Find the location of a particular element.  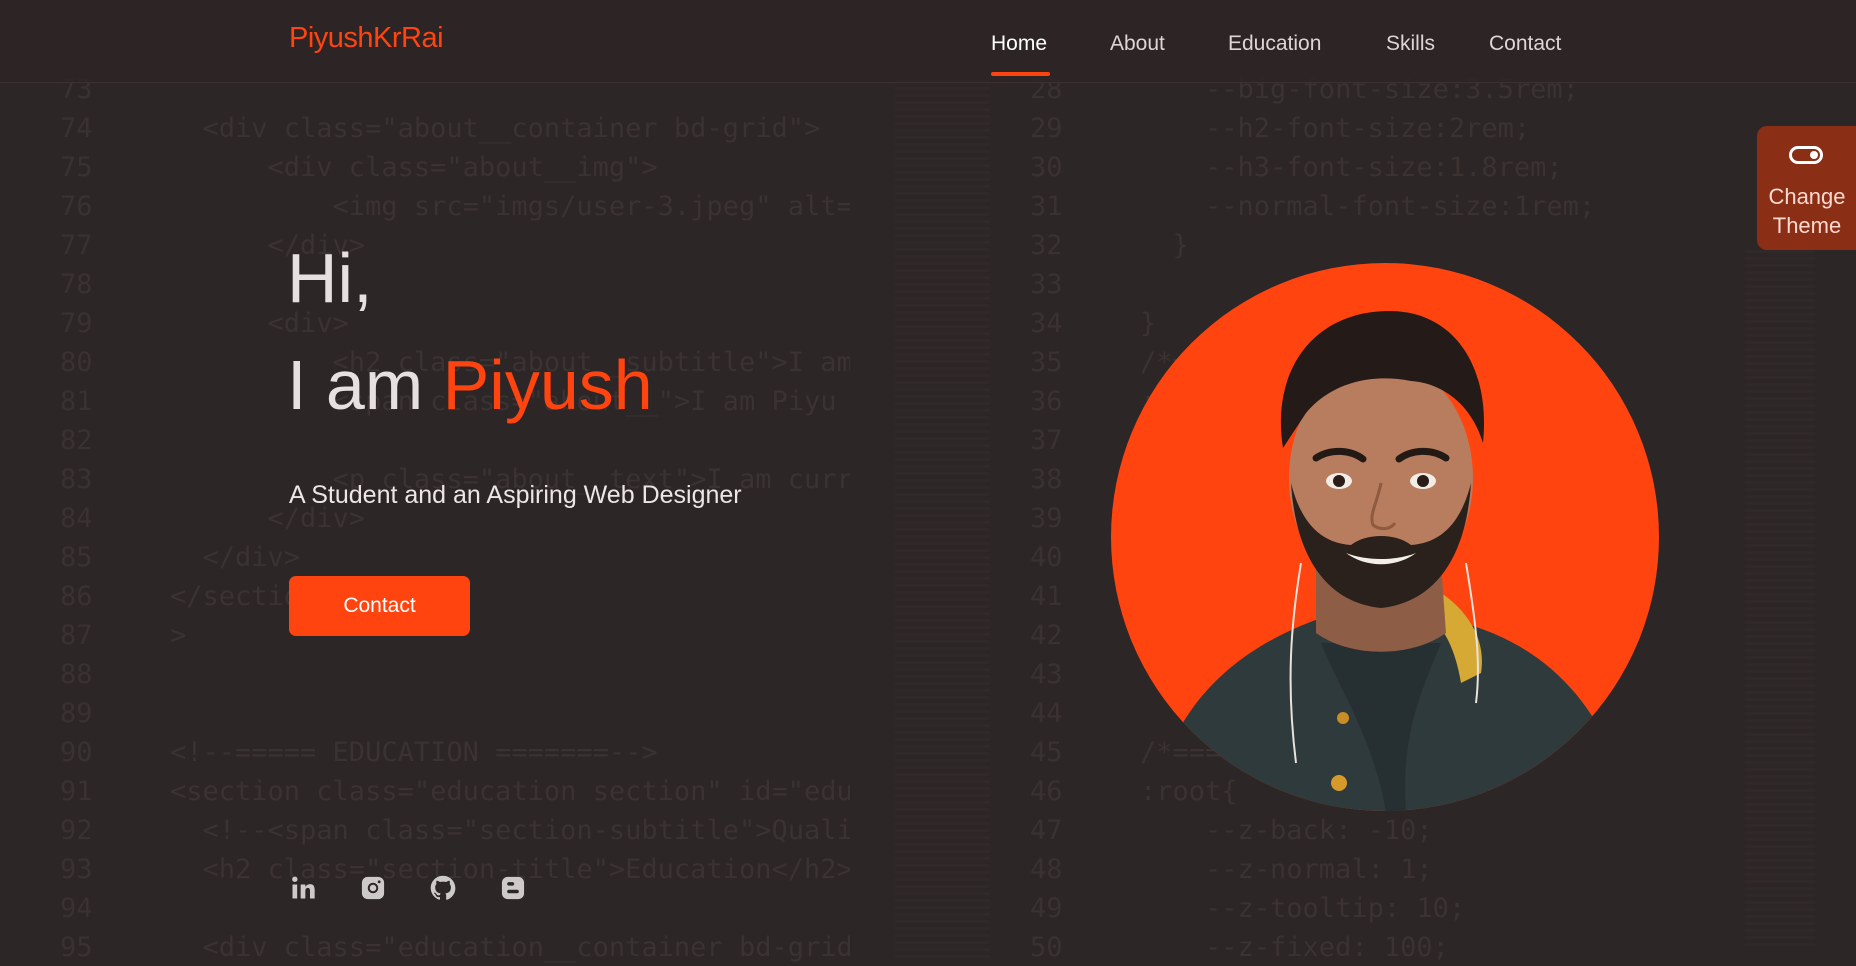

code-line-text: <div class="about__container bd-grid"> is located at coordinates (495, 128).